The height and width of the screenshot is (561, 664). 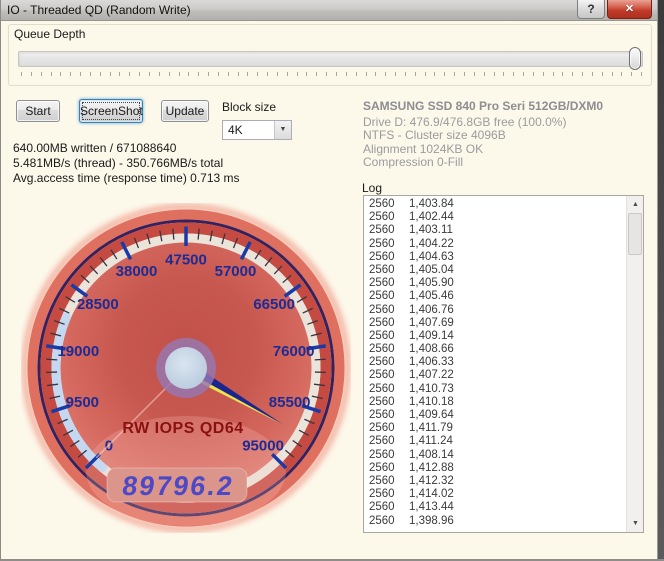 What do you see at coordinates (294, 351) in the screenshot?
I see `svg-text: 76000` at bounding box center [294, 351].